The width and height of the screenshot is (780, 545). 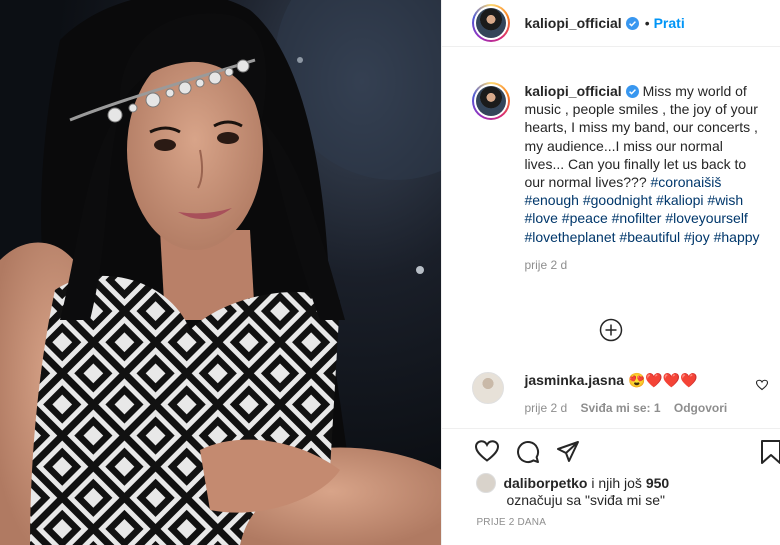 I want to click on comment-icon, so click(x=528, y=452).